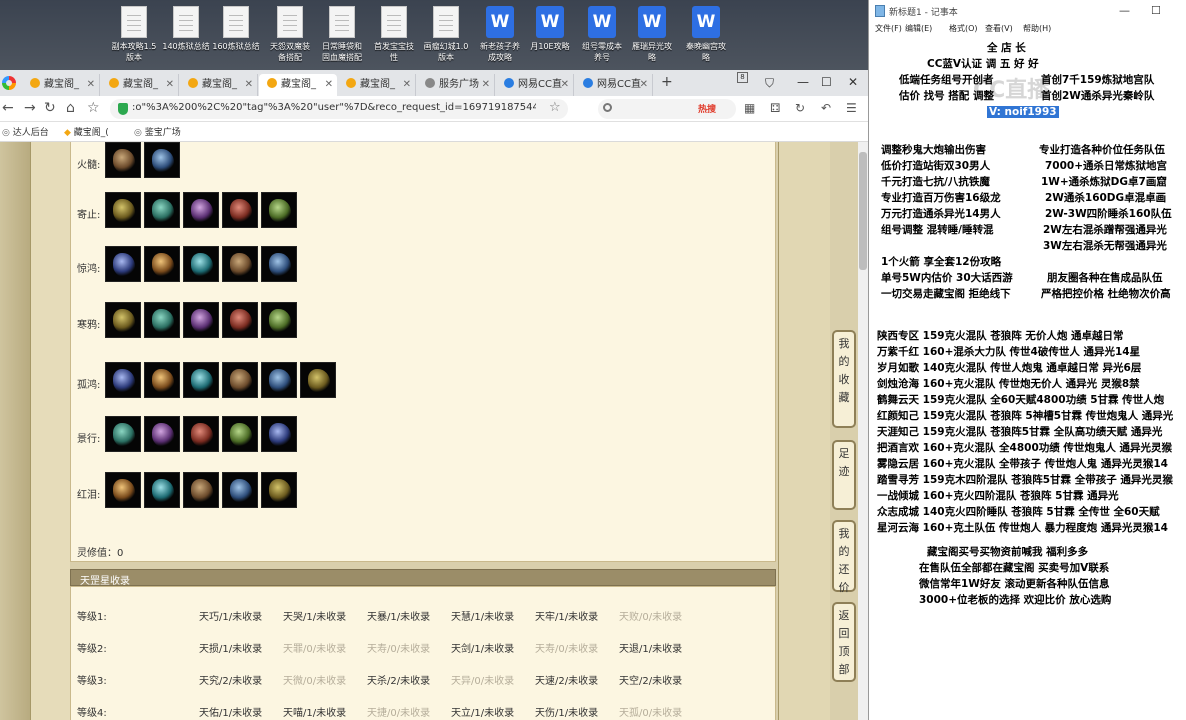  Describe the element at coordinates (946, 95) in the screenshot. I see `notepad-text-line: 估价 找号 搭配 调整` at that location.